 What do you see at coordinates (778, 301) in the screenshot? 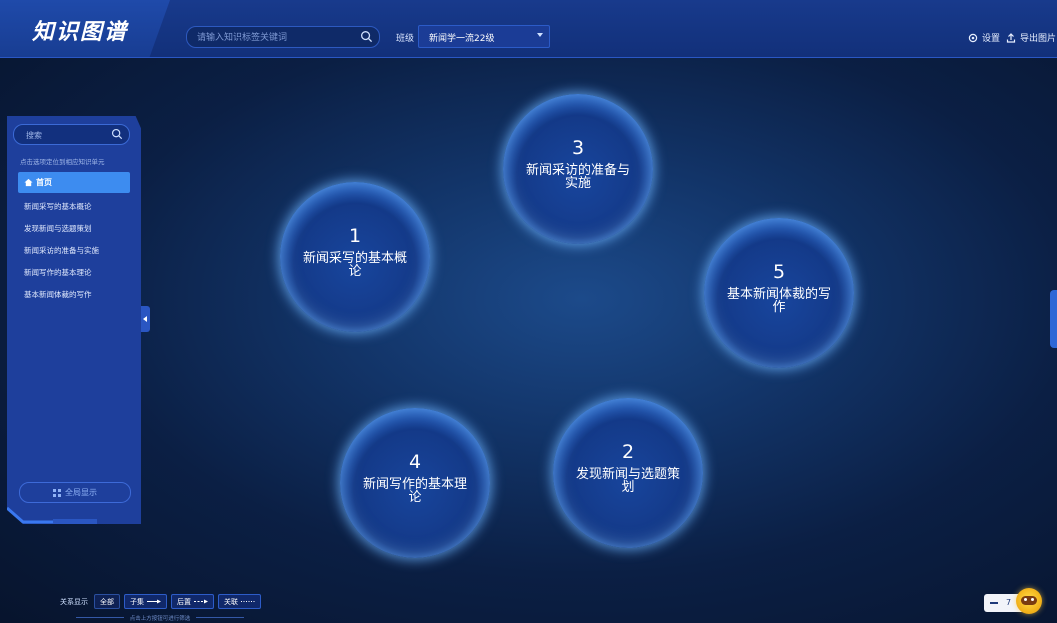
I see `node-label: 基本新闻体裁的写作` at bounding box center [778, 301].